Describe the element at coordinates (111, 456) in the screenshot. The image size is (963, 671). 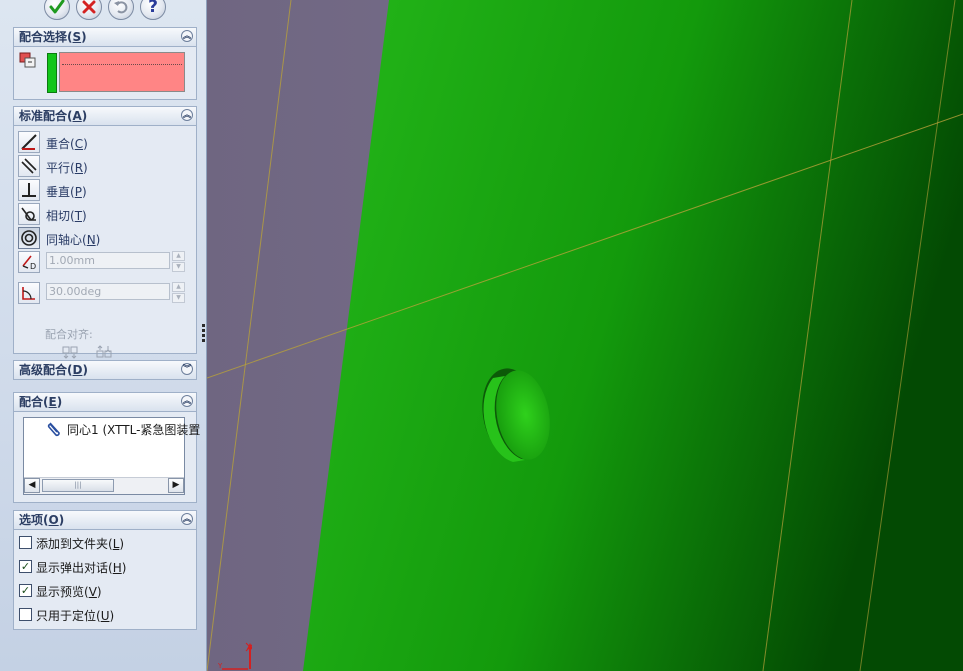
I see `mates-listbox: 同心1 (XTTL-紧急图装置 ◀ ||| ▶` at that location.